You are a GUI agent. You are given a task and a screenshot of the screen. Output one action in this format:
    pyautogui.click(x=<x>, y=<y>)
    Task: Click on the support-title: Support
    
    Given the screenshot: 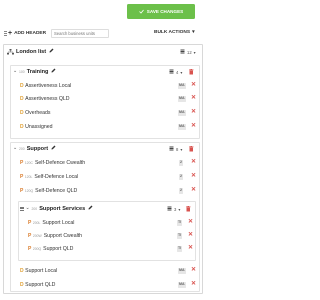 What is the action you would take?
    pyautogui.click(x=37, y=148)
    